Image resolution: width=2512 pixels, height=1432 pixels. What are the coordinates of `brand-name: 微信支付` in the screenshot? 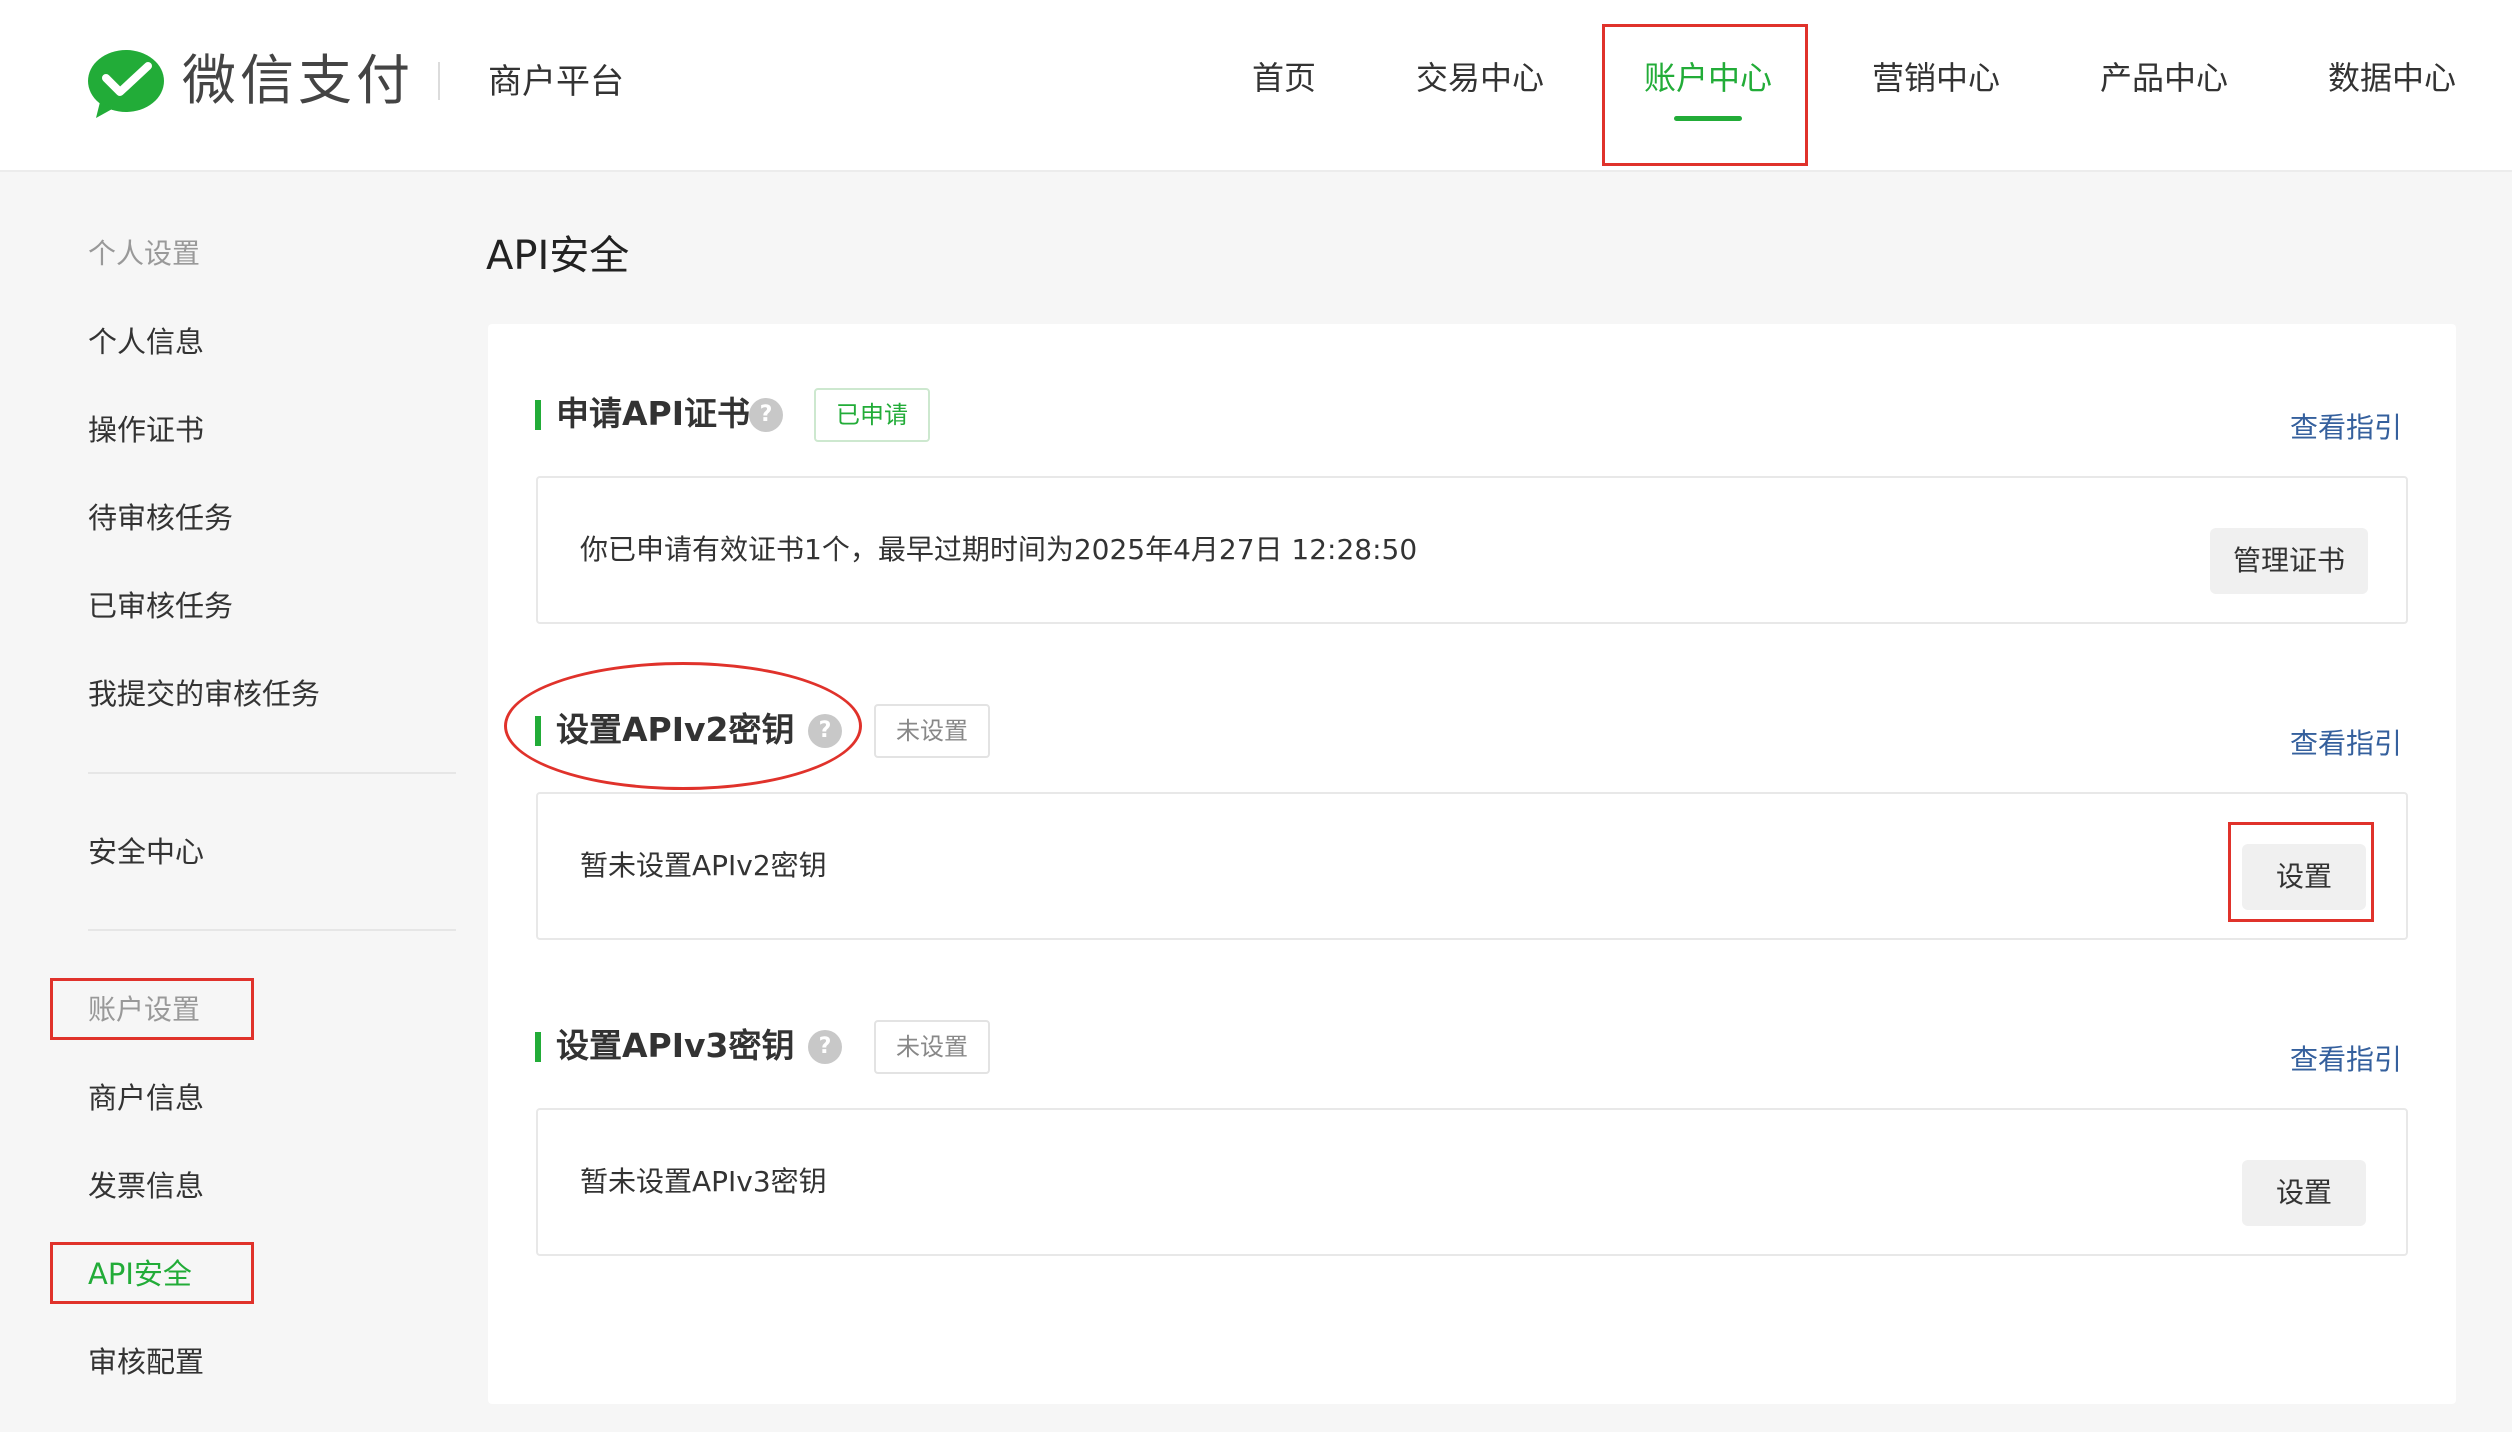 It's located at (298, 80).